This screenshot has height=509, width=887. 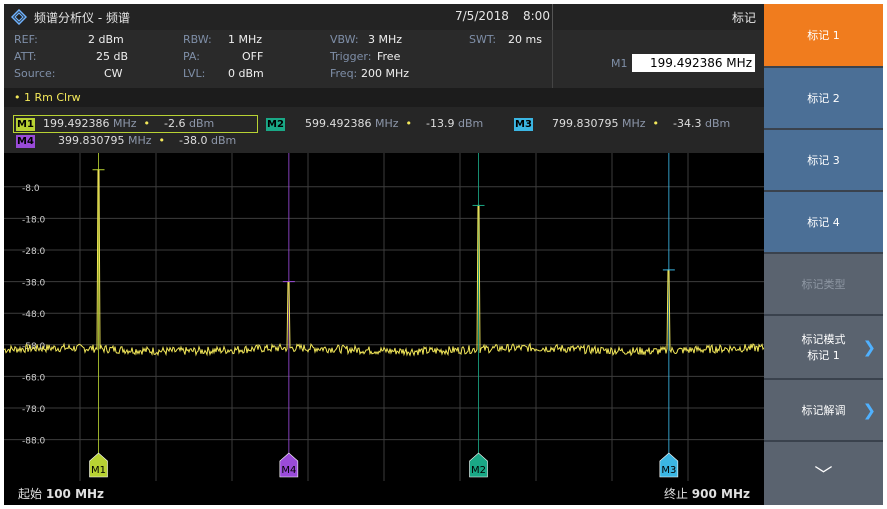 What do you see at coordinates (384, 17) in the screenshot?
I see `title-bar: 频谱分析仪 - 频谱 7/5/2018 8:00 标记` at bounding box center [384, 17].